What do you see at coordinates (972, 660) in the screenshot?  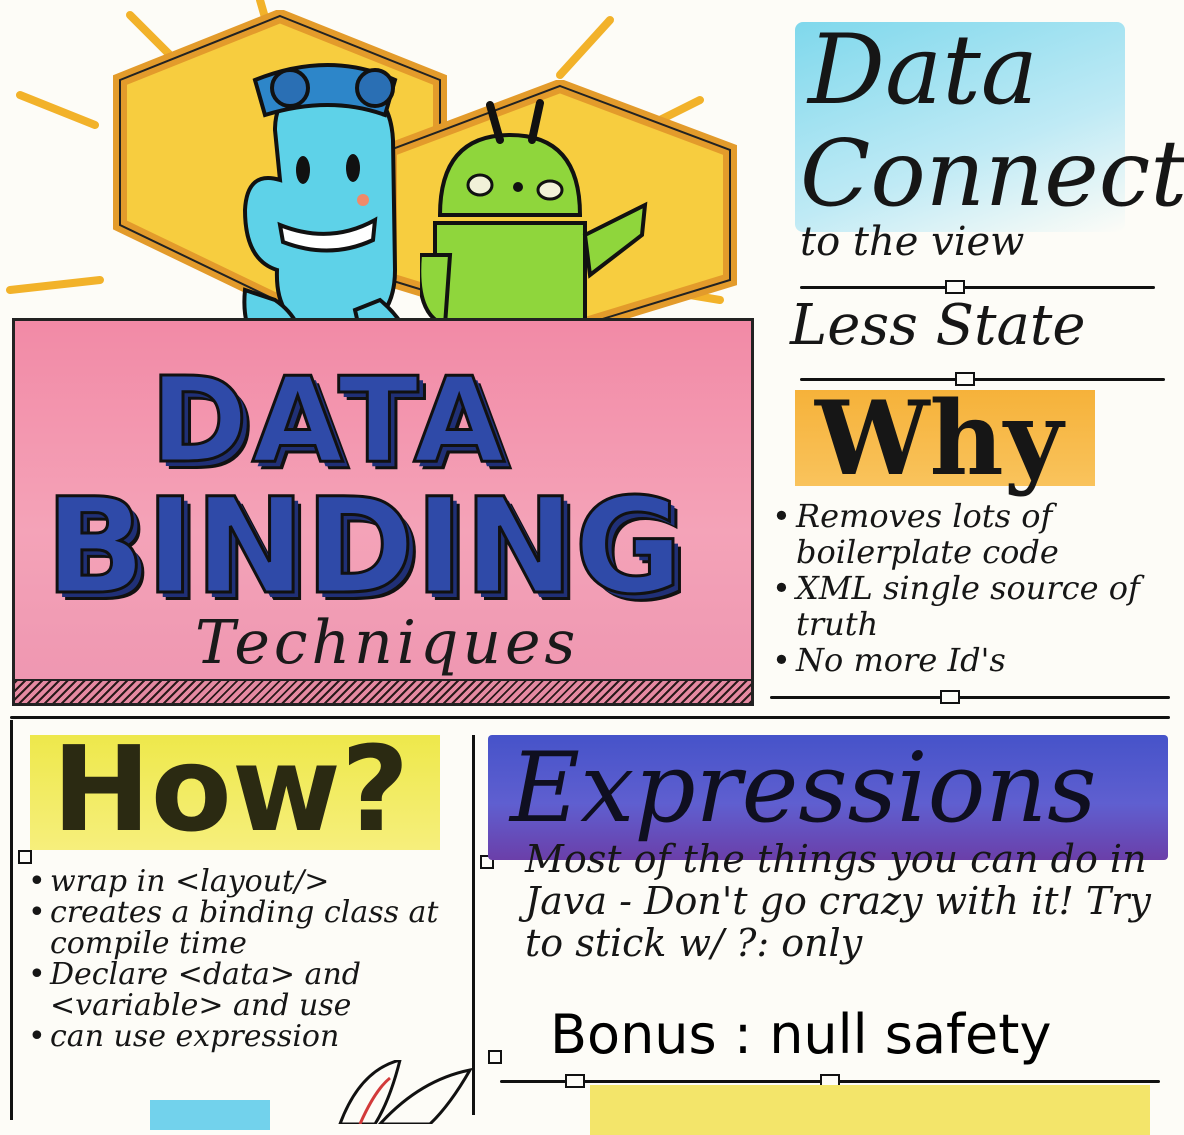 I see `list-item: No more Id's` at bounding box center [972, 660].